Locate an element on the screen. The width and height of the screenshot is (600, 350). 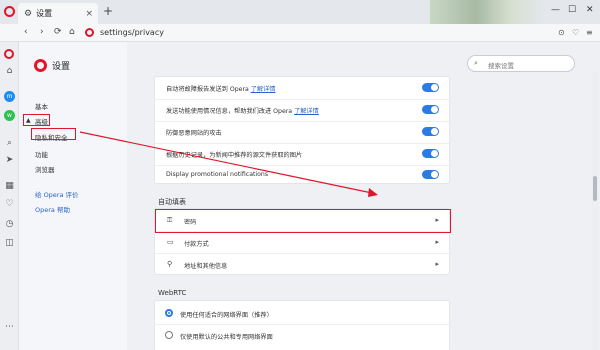
setting-row-usage-info: 发送功能使用情况信息，帮助我们改进 Opera 了解详情 is located at coordinates (302, 110).